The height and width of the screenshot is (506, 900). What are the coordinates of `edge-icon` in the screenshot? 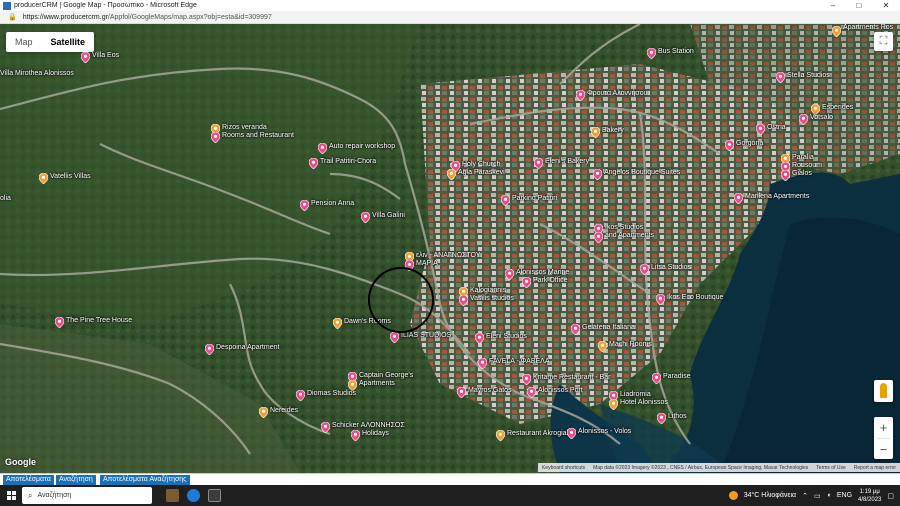 It's located at (193, 495).